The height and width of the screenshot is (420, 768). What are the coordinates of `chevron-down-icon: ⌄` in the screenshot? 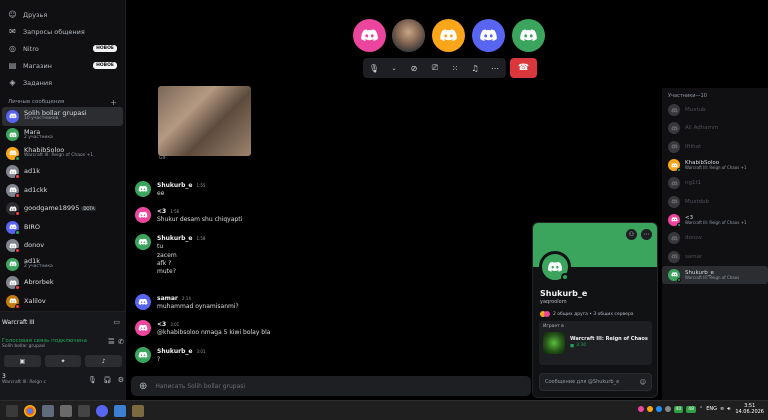 It's located at (394, 68).